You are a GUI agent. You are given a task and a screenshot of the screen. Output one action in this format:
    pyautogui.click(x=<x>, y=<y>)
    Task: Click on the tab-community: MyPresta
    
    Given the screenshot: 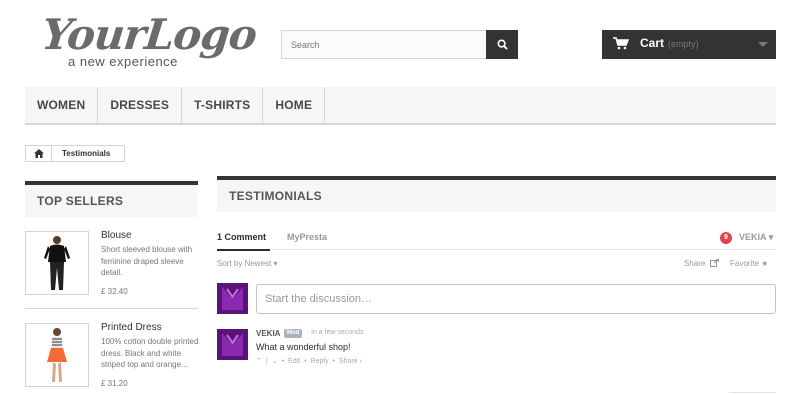 What is the action you would take?
    pyautogui.click(x=307, y=237)
    